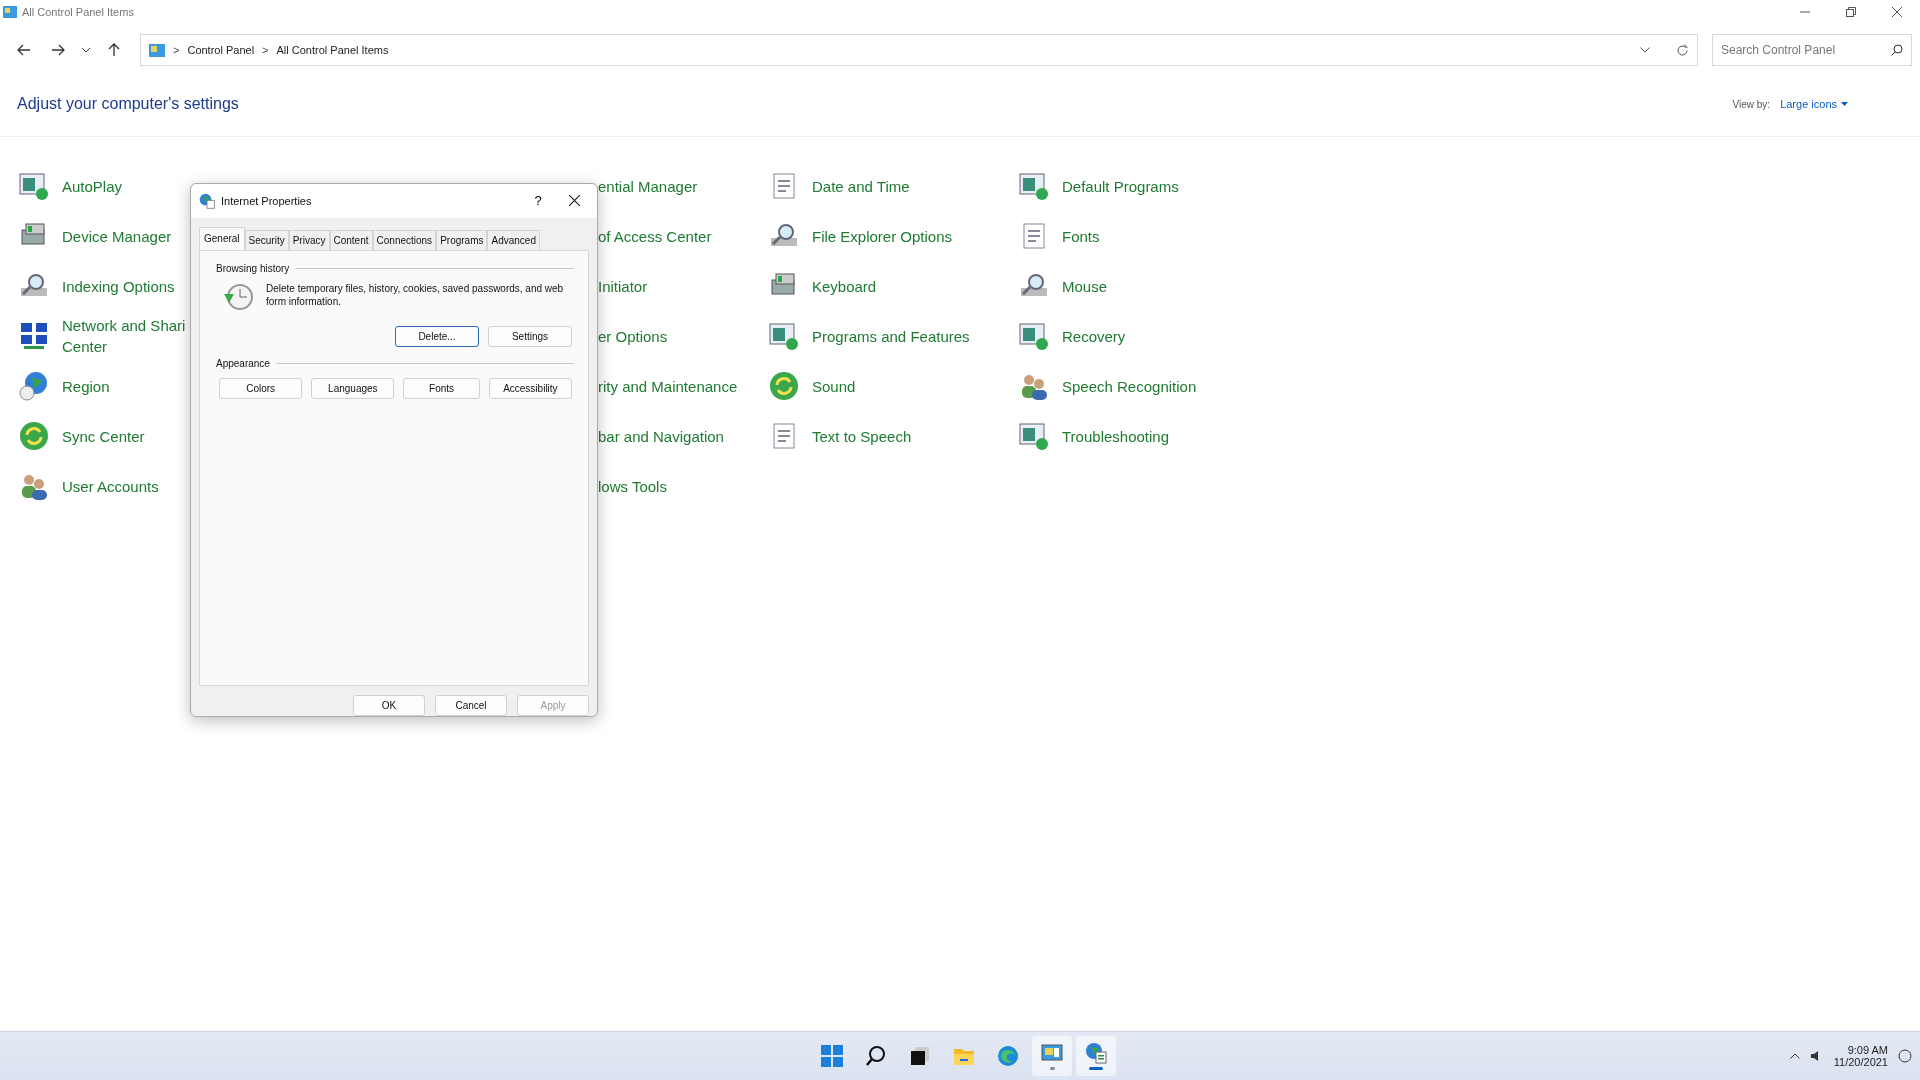  I want to click on task-view-icon, so click(920, 1056).